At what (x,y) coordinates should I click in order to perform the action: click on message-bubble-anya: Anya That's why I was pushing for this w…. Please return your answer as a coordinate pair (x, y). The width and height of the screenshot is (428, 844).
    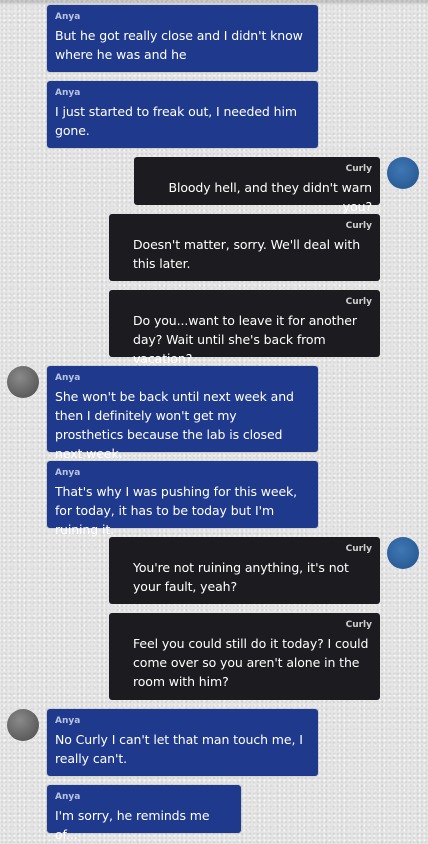
    Looking at the image, I should click on (182, 499).